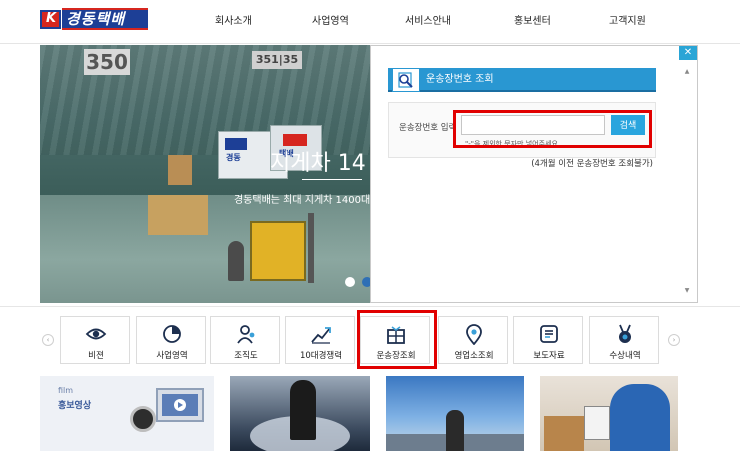  I want to click on highlight-box-search, so click(552, 129).